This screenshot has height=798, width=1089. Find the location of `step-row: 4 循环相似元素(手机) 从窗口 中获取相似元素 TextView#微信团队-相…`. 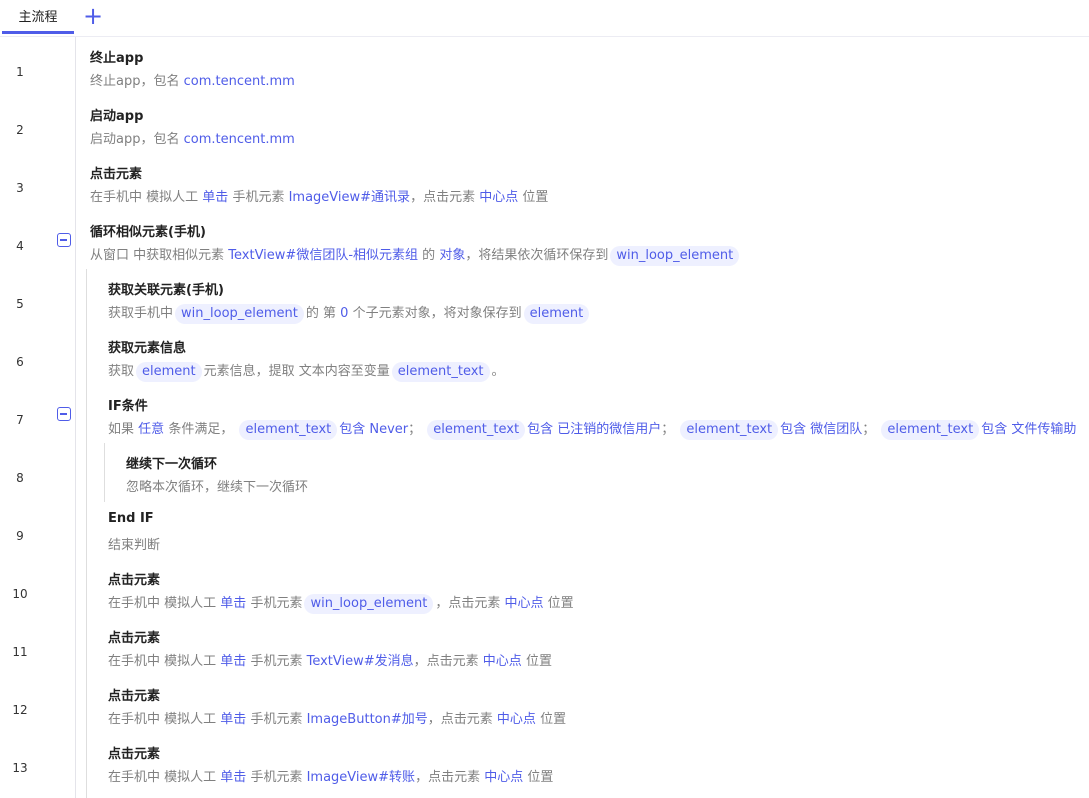

step-row: 4 循环相似元素(手机) 从窗口 中获取相似元素 TextView#微信团队-相… is located at coordinates (544, 240).